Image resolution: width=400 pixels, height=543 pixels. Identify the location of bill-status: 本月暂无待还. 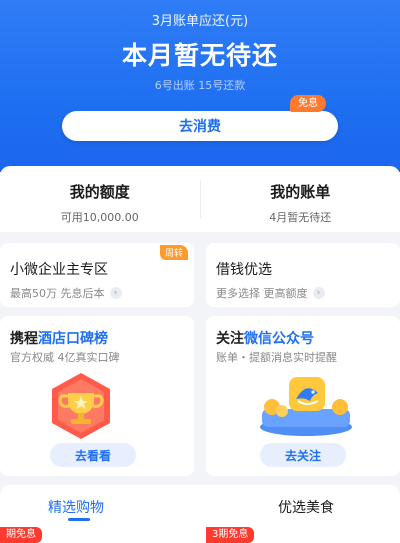
(199, 55).